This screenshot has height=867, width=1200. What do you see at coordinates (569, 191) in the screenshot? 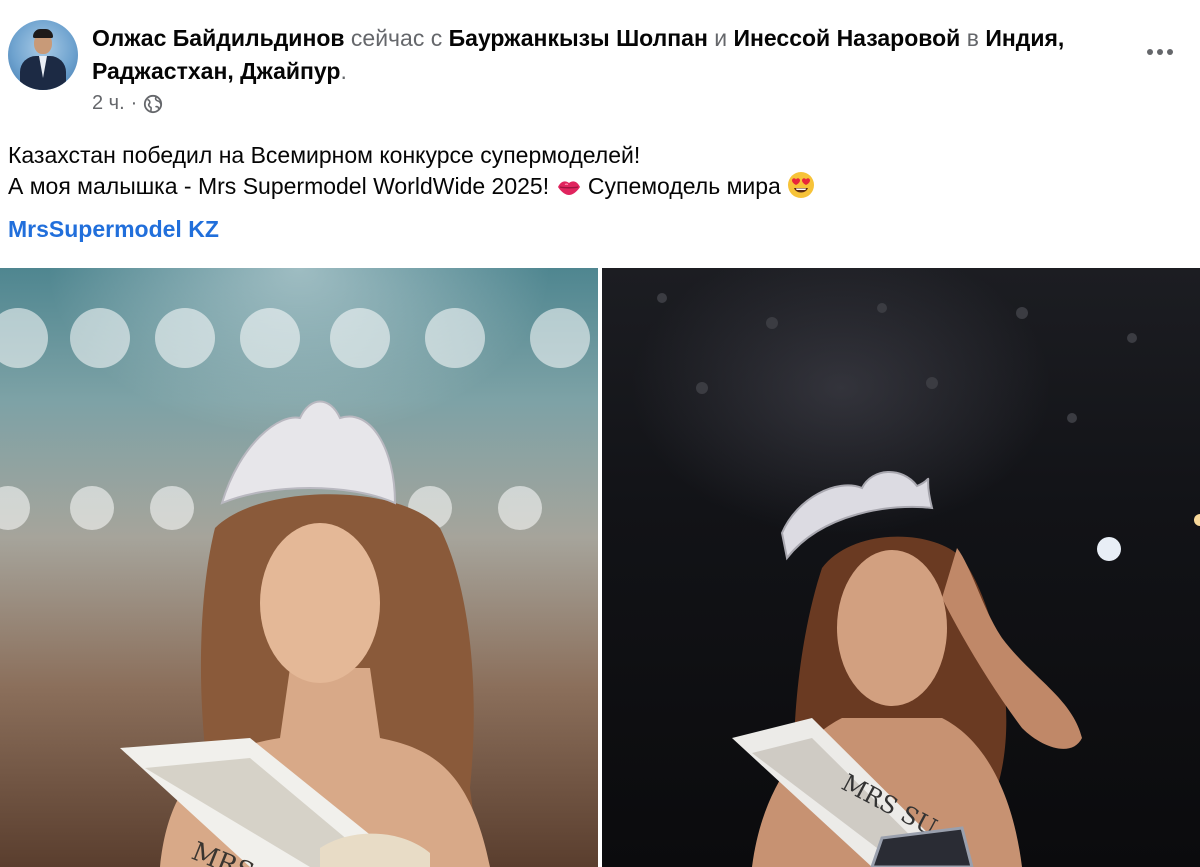
I see `kiss-lips-icon` at bounding box center [569, 191].